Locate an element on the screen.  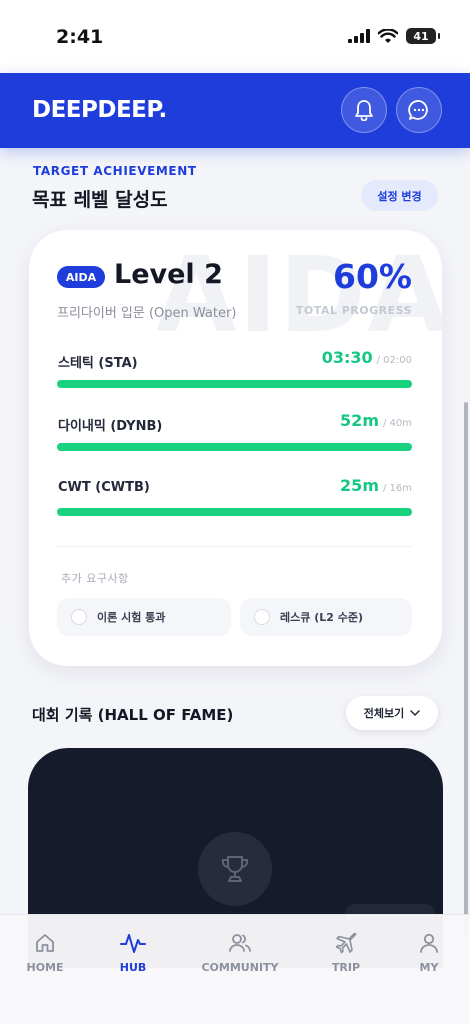
bottom-navigation: HOME HUB COMMUNITY TRIP MY is located at coordinates (235, 969).